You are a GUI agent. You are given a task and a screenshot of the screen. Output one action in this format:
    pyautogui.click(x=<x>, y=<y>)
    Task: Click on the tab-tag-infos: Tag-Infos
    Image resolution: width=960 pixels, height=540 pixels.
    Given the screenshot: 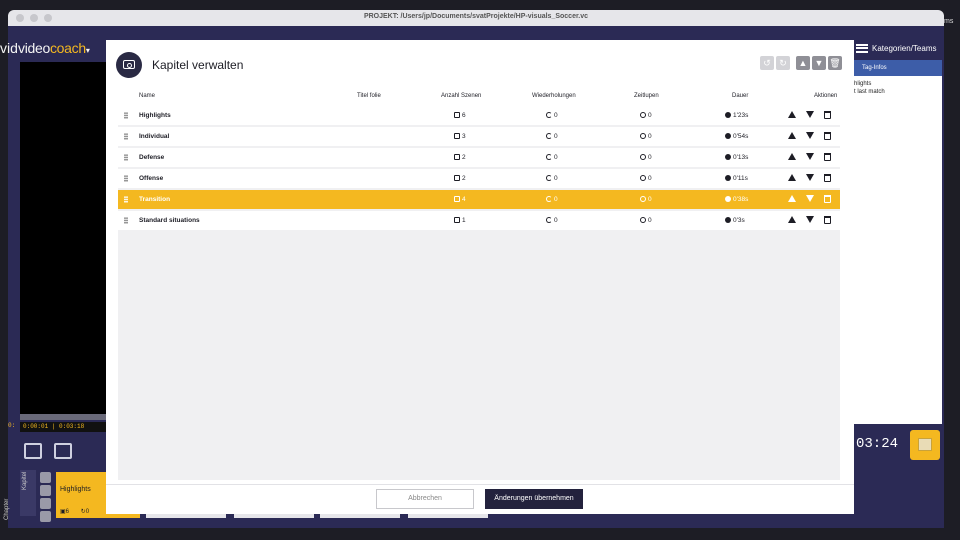 What is the action you would take?
    pyautogui.click(x=898, y=68)
    